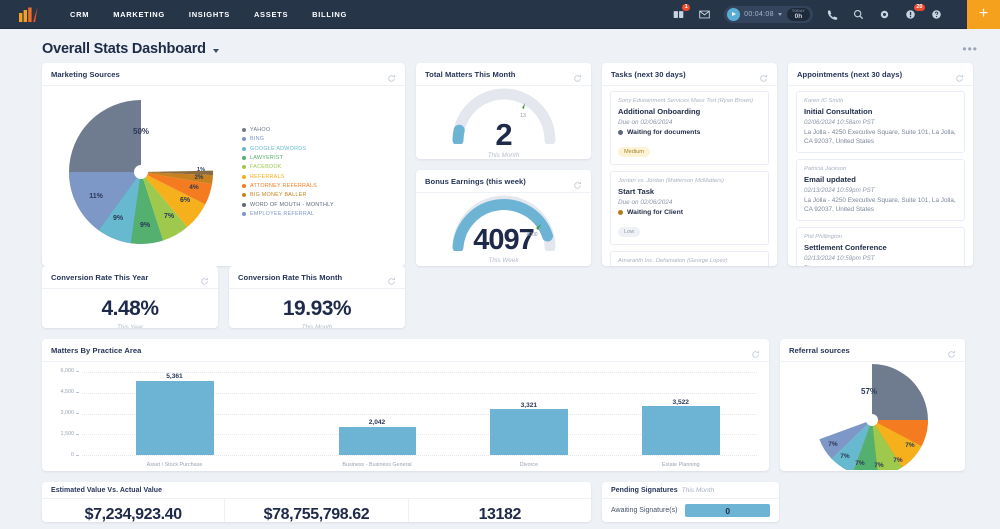  Describe the element at coordinates (970, 49) in the screenshot. I see `page-options-menu: •••` at that location.